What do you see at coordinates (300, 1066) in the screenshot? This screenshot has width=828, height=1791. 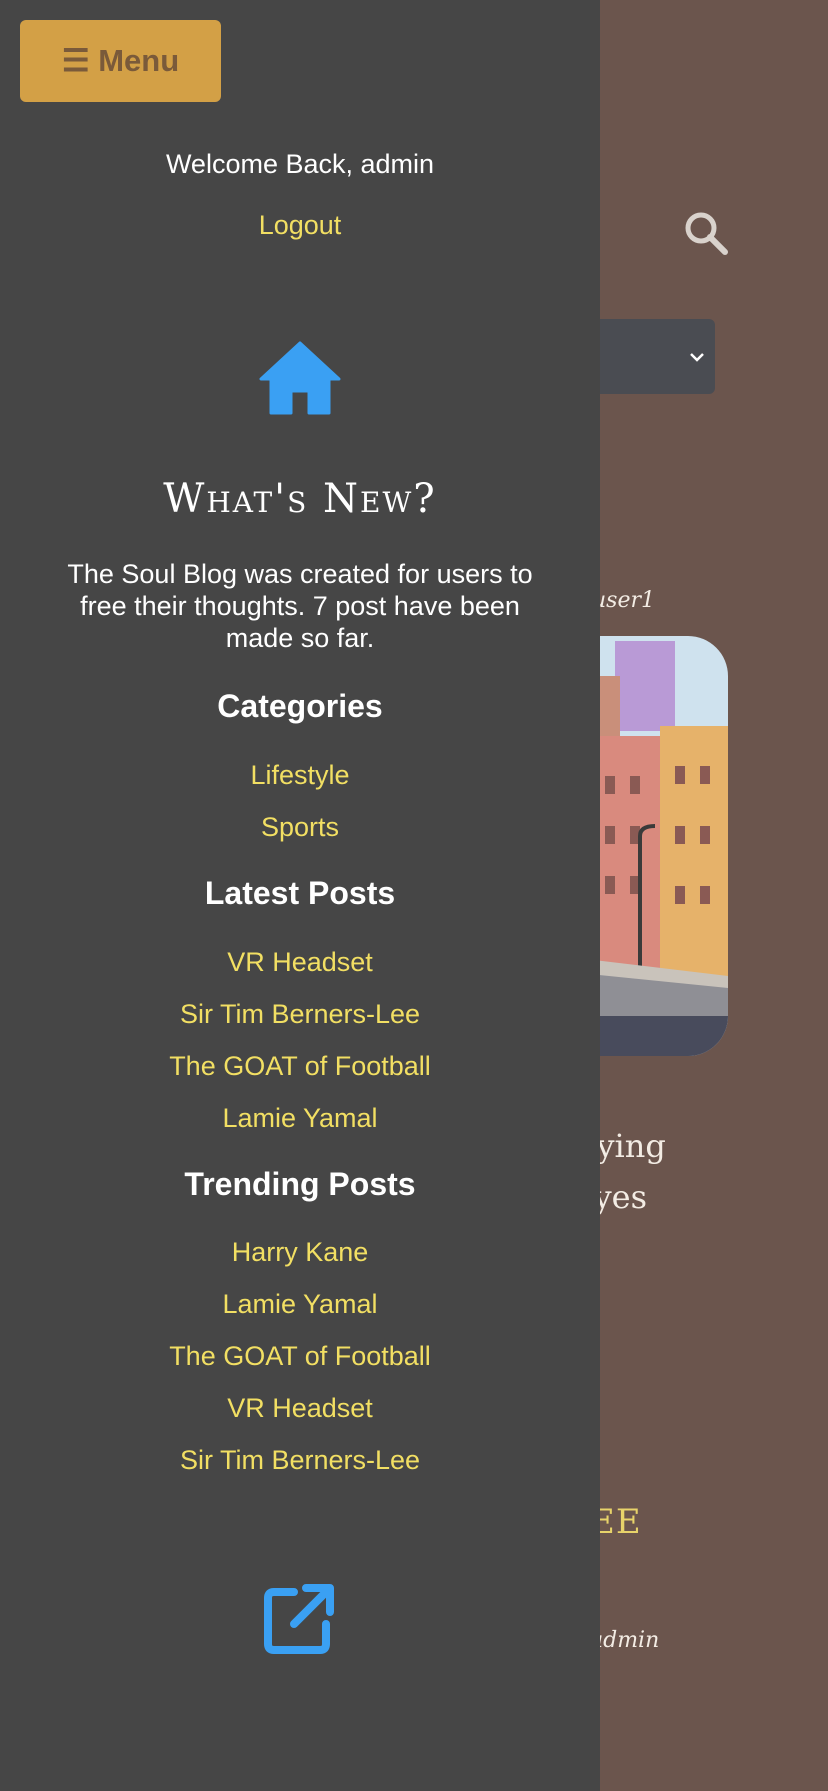 I see `latest-post-link: The GOAT of Football` at bounding box center [300, 1066].